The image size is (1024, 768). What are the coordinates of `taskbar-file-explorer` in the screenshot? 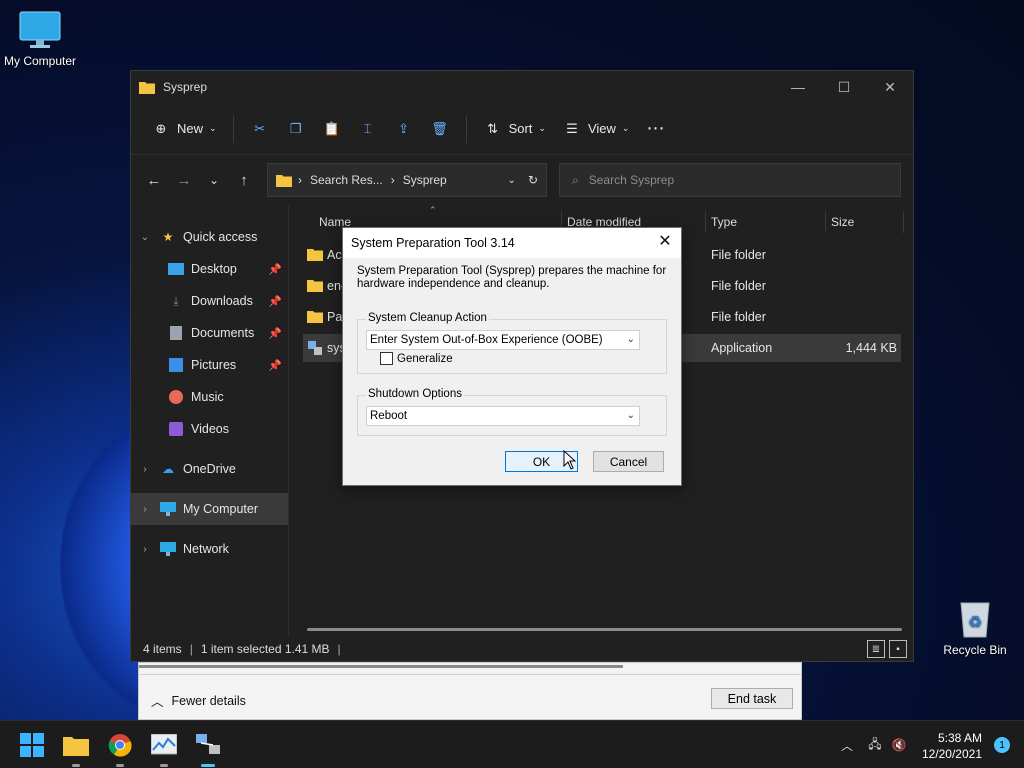 It's located at (76, 748).